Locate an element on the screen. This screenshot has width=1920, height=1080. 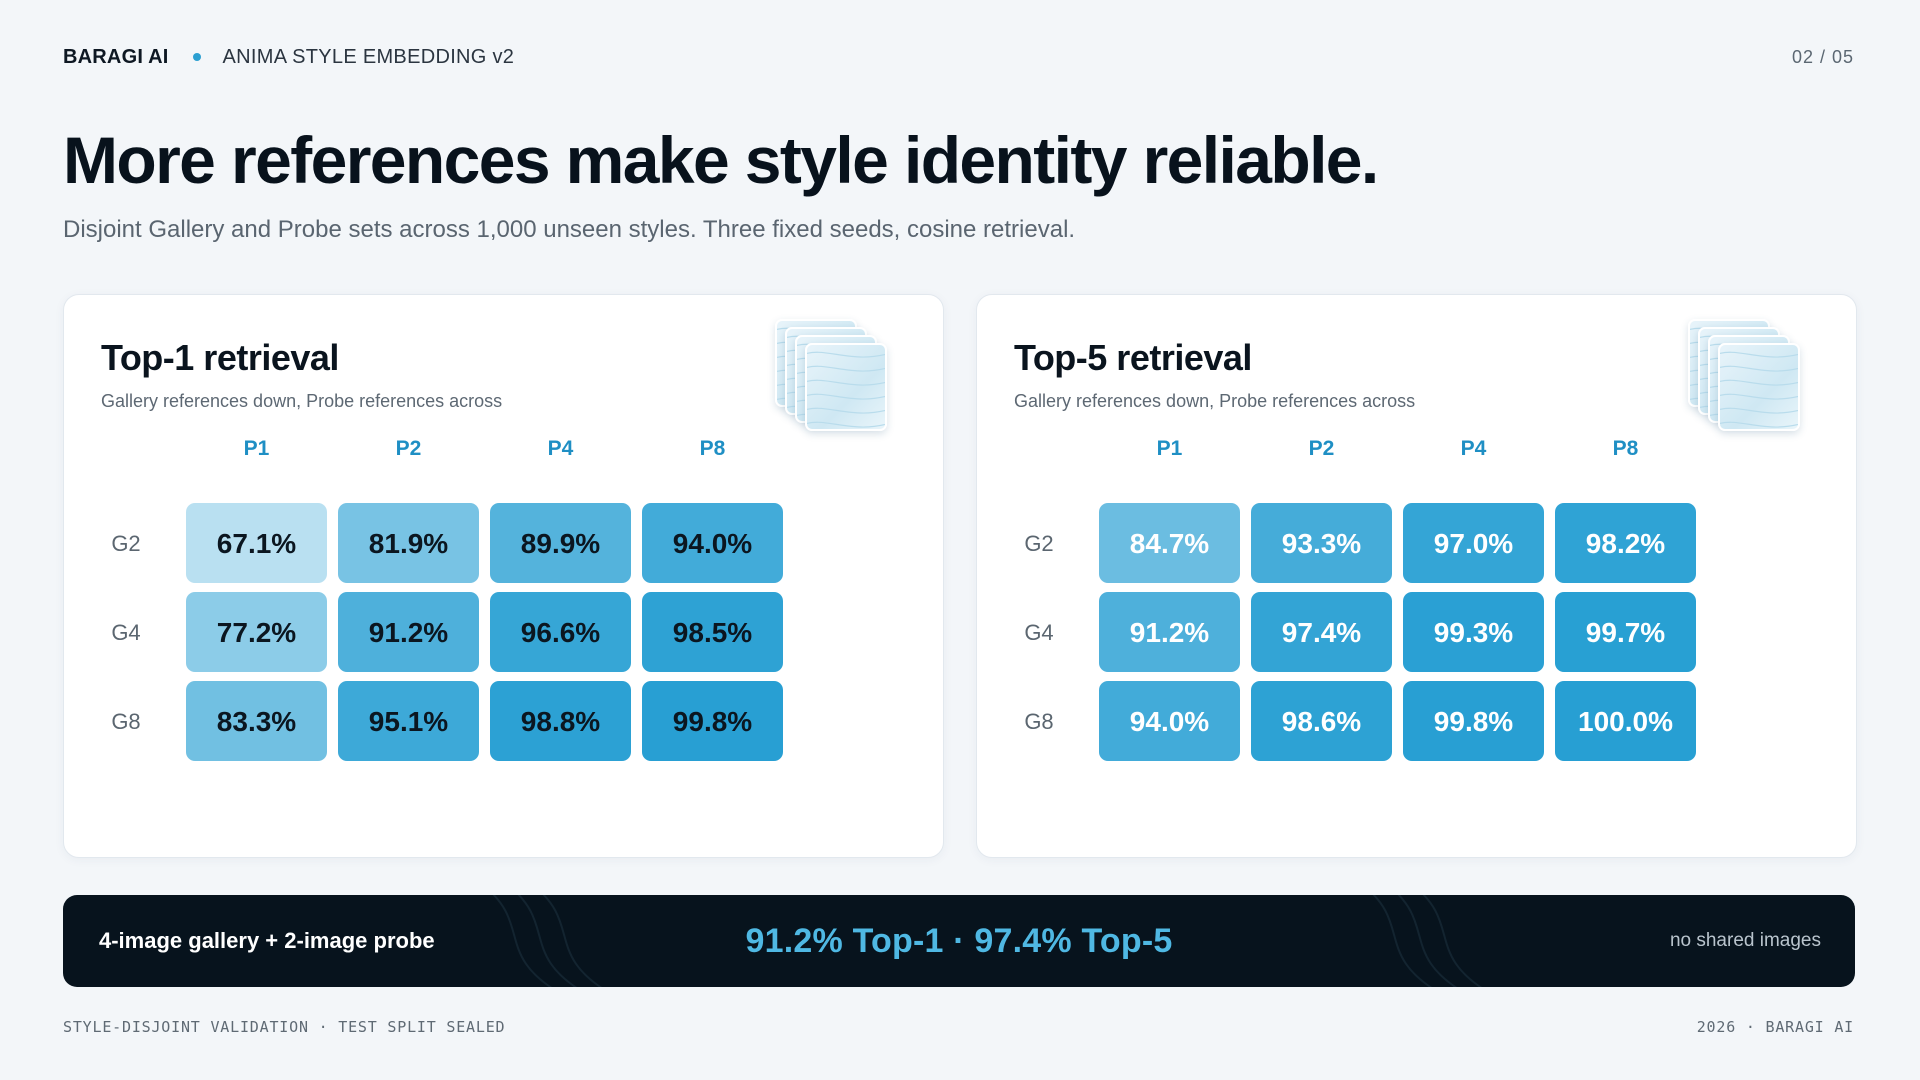
project-name: ANIMA STYLE EMBEDDING v2 is located at coordinates (368, 56).